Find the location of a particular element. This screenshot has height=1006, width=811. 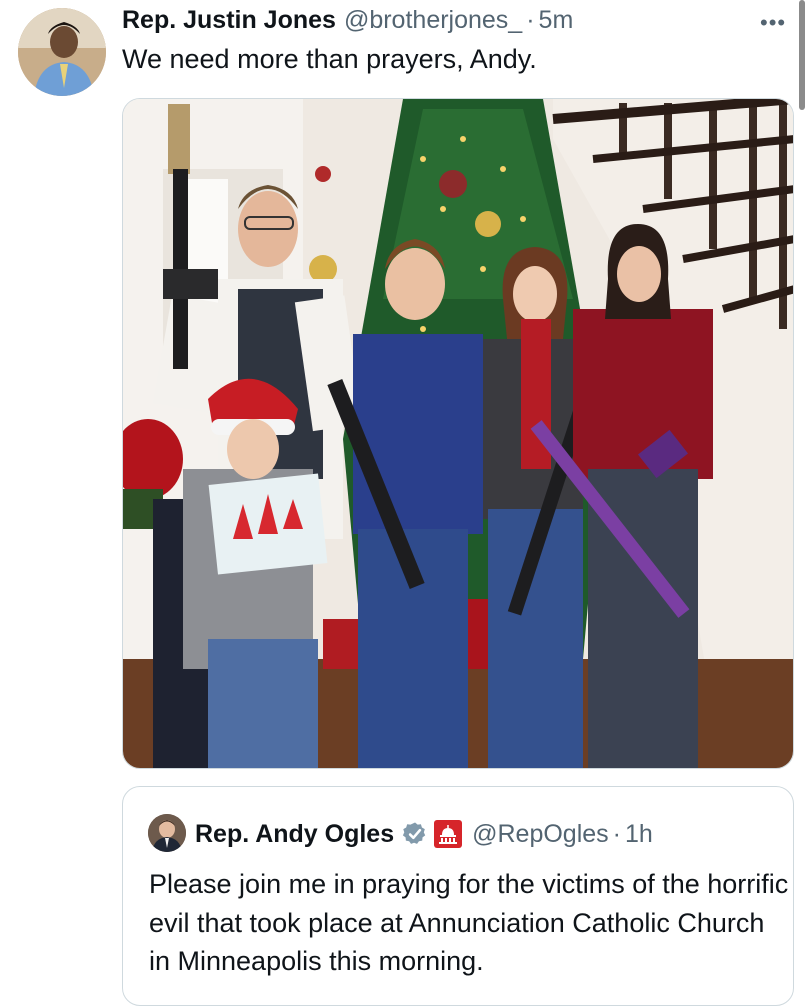

author-name: Rep. Justin Jones is located at coordinates (229, 20).